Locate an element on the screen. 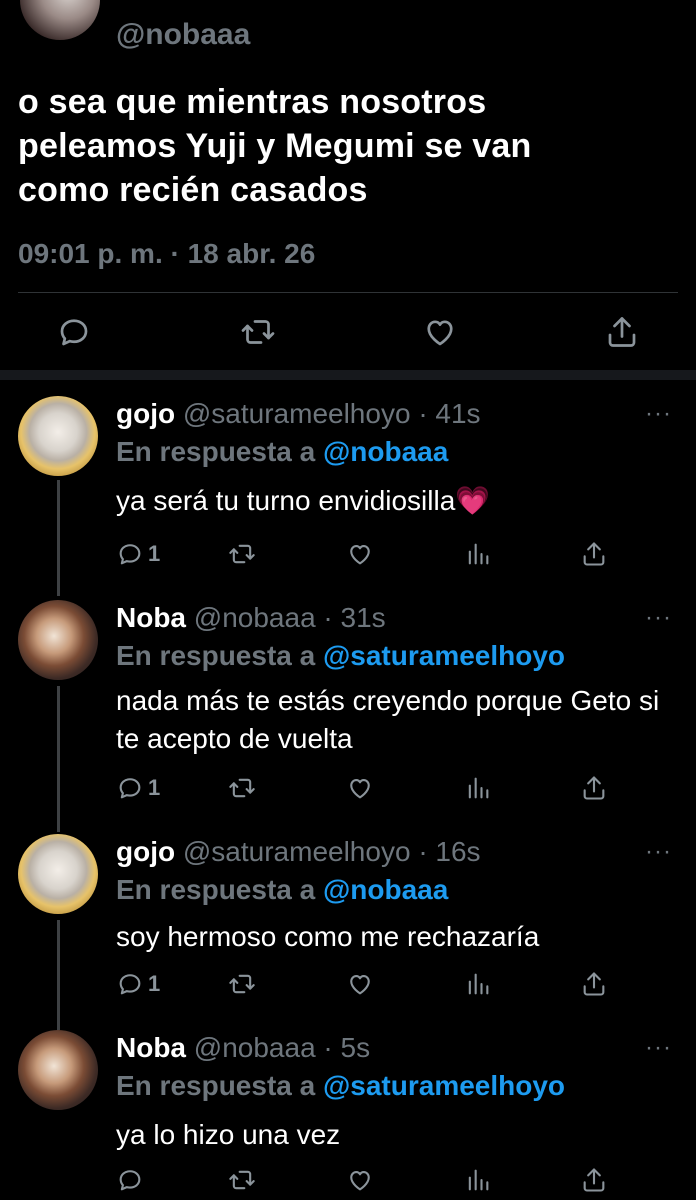  reply-time: · 41s is located at coordinates (449, 413).